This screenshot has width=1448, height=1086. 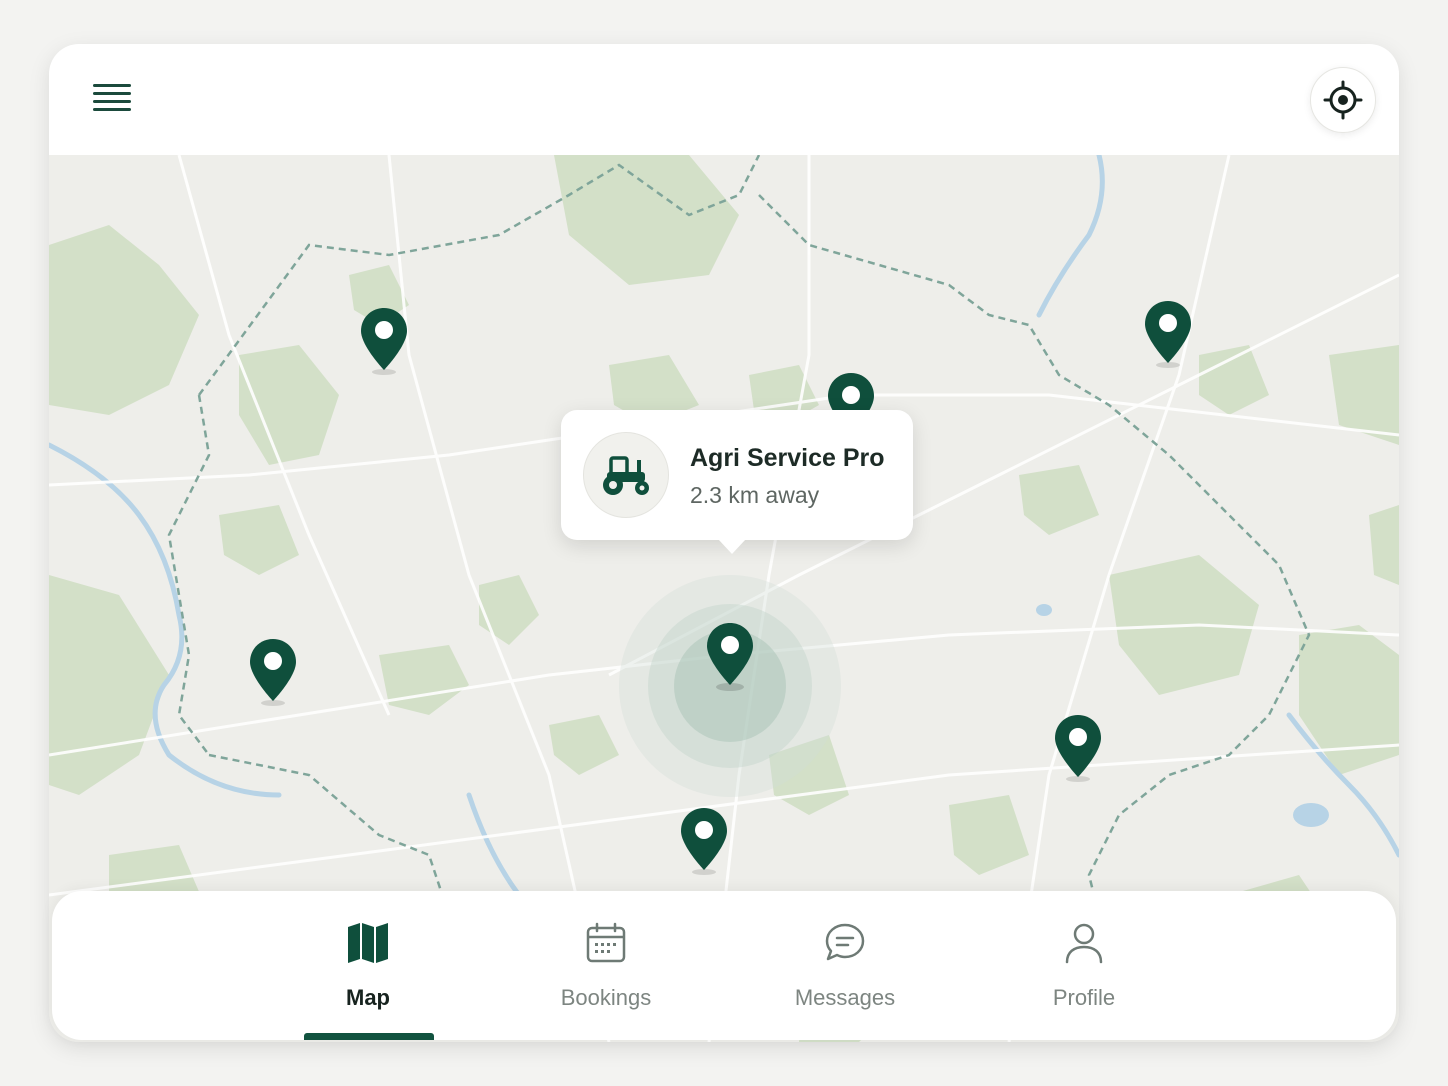 What do you see at coordinates (724, 965) in the screenshot?
I see `bottom-tab-bar: Map Bookings Messages Profile` at bounding box center [724, 965].